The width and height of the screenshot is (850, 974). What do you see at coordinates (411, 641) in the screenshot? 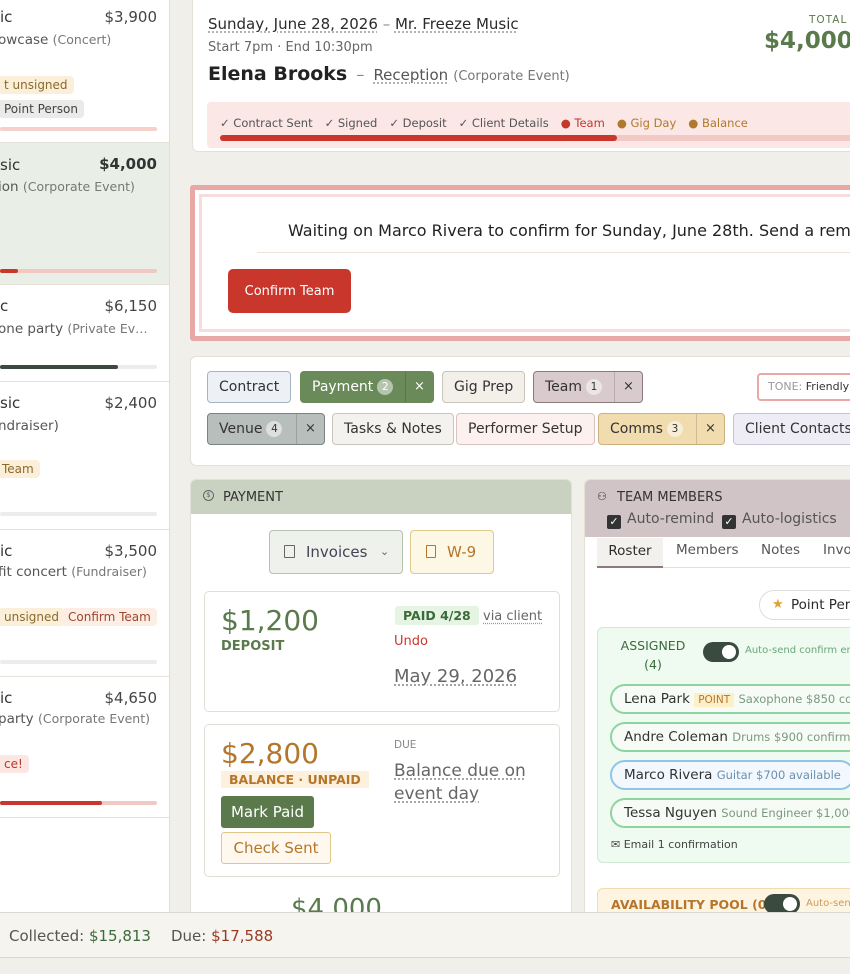
I see `undo-link: Undo` at bounding box center [411, 641].